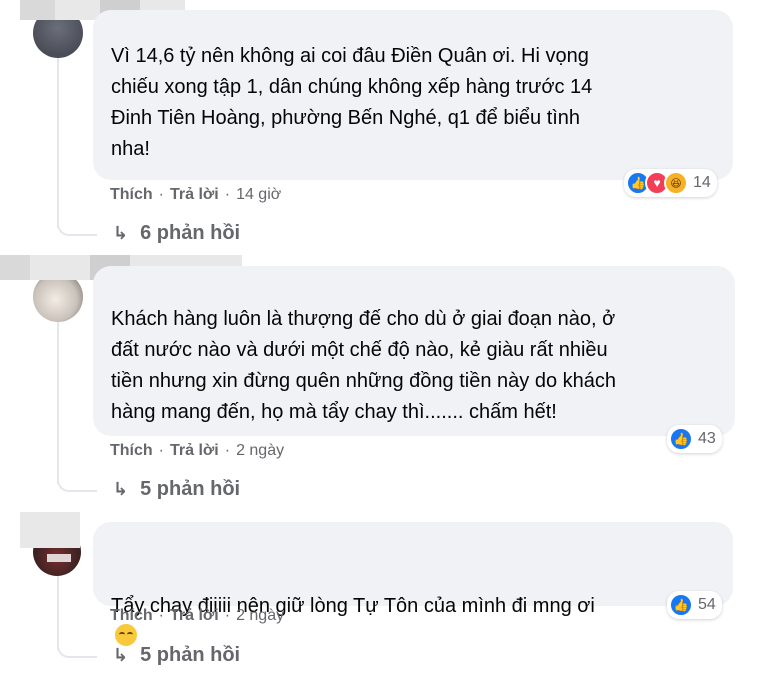  What do you see at coordinates (676, 183) in the screenshot?
I see `haha-icon: 😆` at bounding box center [676, 183].